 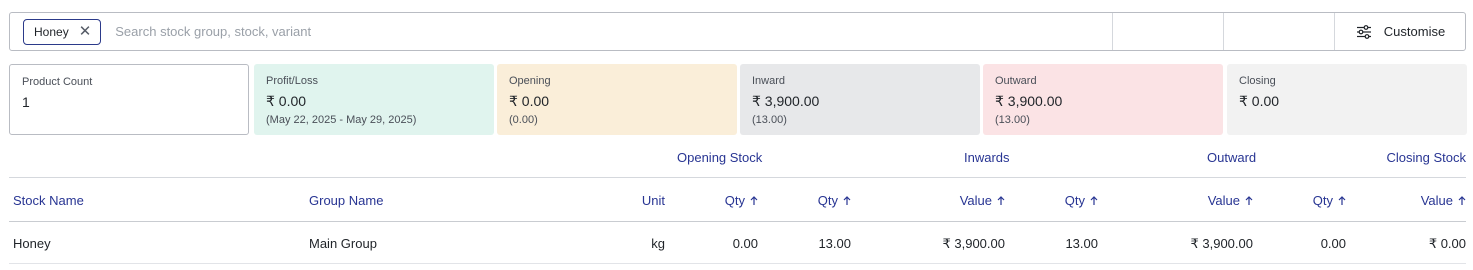 I want to click on column-header-inward-value: Value, so click(x=982, y=200).